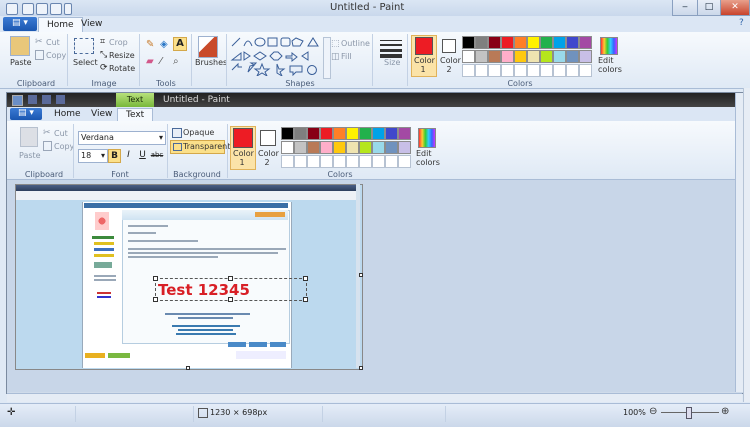  What do you see at coordinates (114, 156) in the screenshot?
I see `bold-button: B` at bounding box center [114, 156].